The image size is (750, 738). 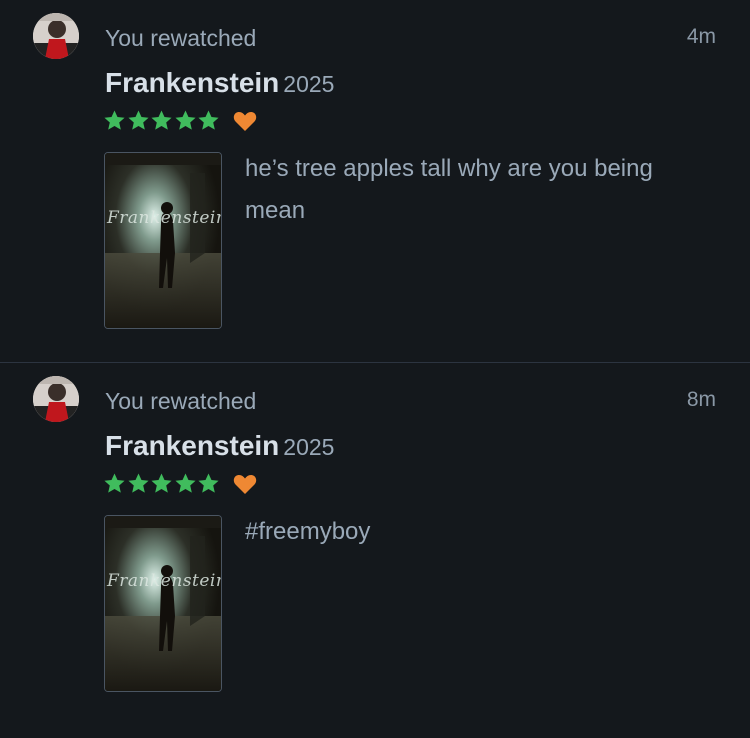 What do you see at coordinates (701, 399) in the screenshot?
I see `timestamp: 8m` at bounding box center [701, 399].